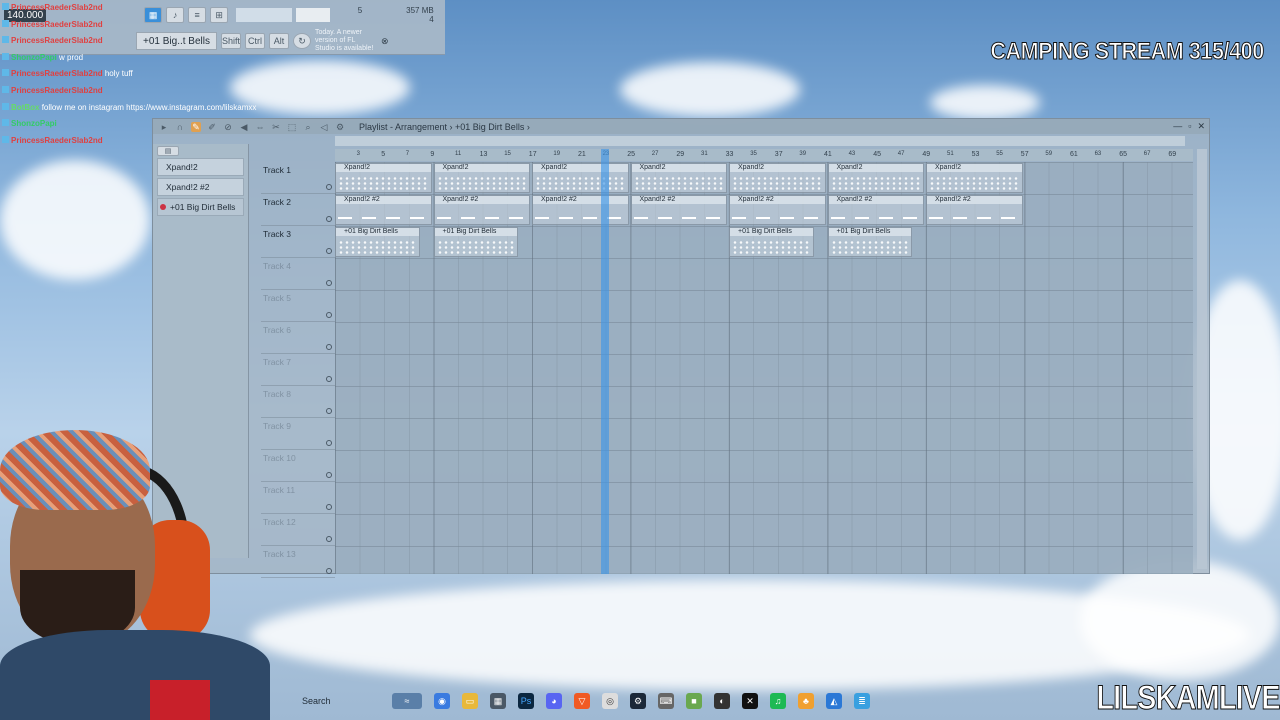  I want to click on timeline-tick: 47, so click(901, 154).